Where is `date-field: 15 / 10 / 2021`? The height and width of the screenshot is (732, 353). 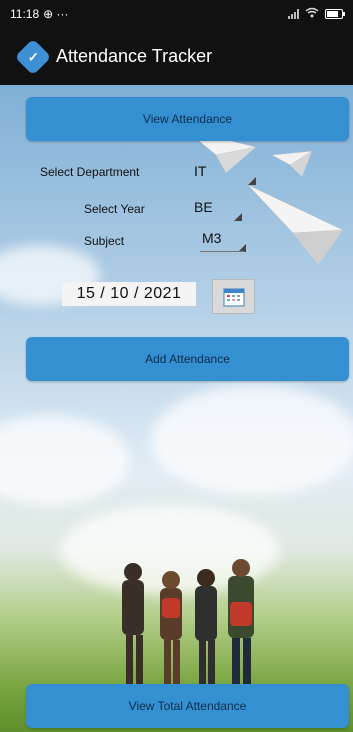 date-field: 15 / 10 / 2021 is located at coordinates (129, 294).